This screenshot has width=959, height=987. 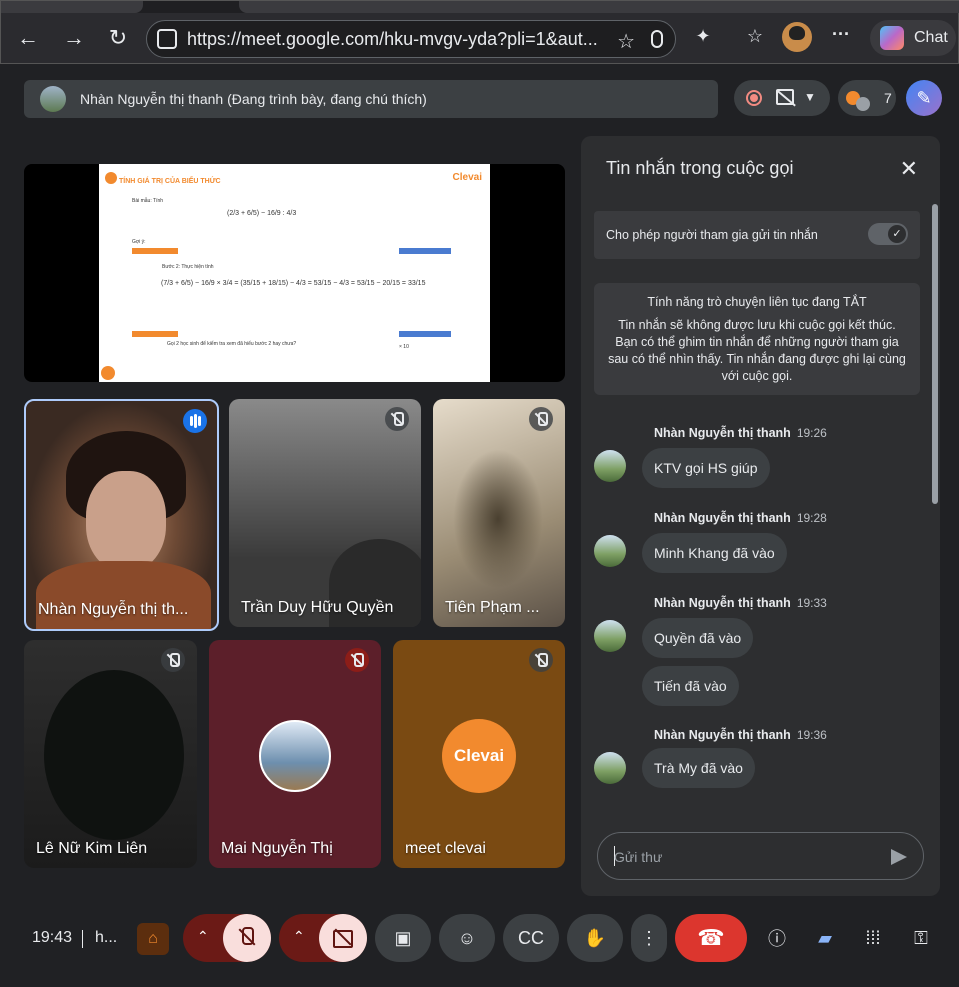 I want to click on slide-title: TÍNH GIÁ TRỊ CỦA BIỂU THỨC, so click(x=170, y=181).